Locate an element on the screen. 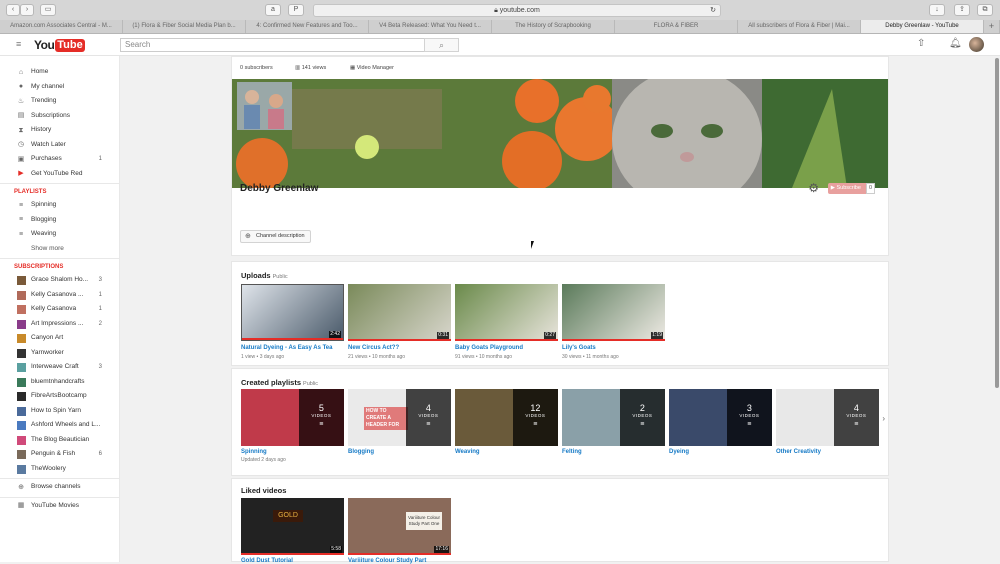  sidebar-item-youtube-red: ▶ Get YouTube Red is located at coordinates (59, 174).